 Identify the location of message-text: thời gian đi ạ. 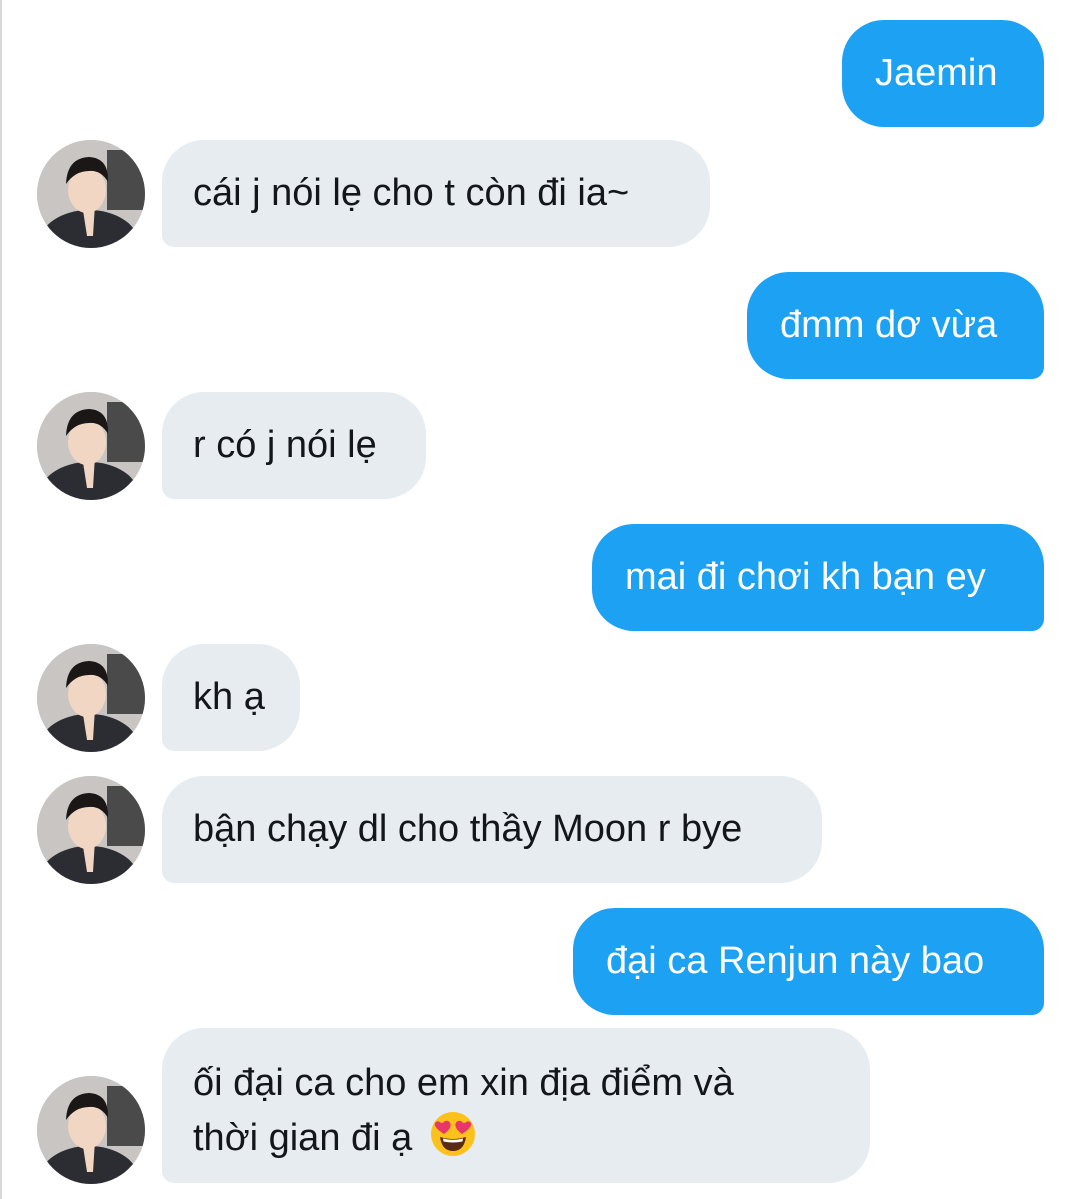
(303, 1138).